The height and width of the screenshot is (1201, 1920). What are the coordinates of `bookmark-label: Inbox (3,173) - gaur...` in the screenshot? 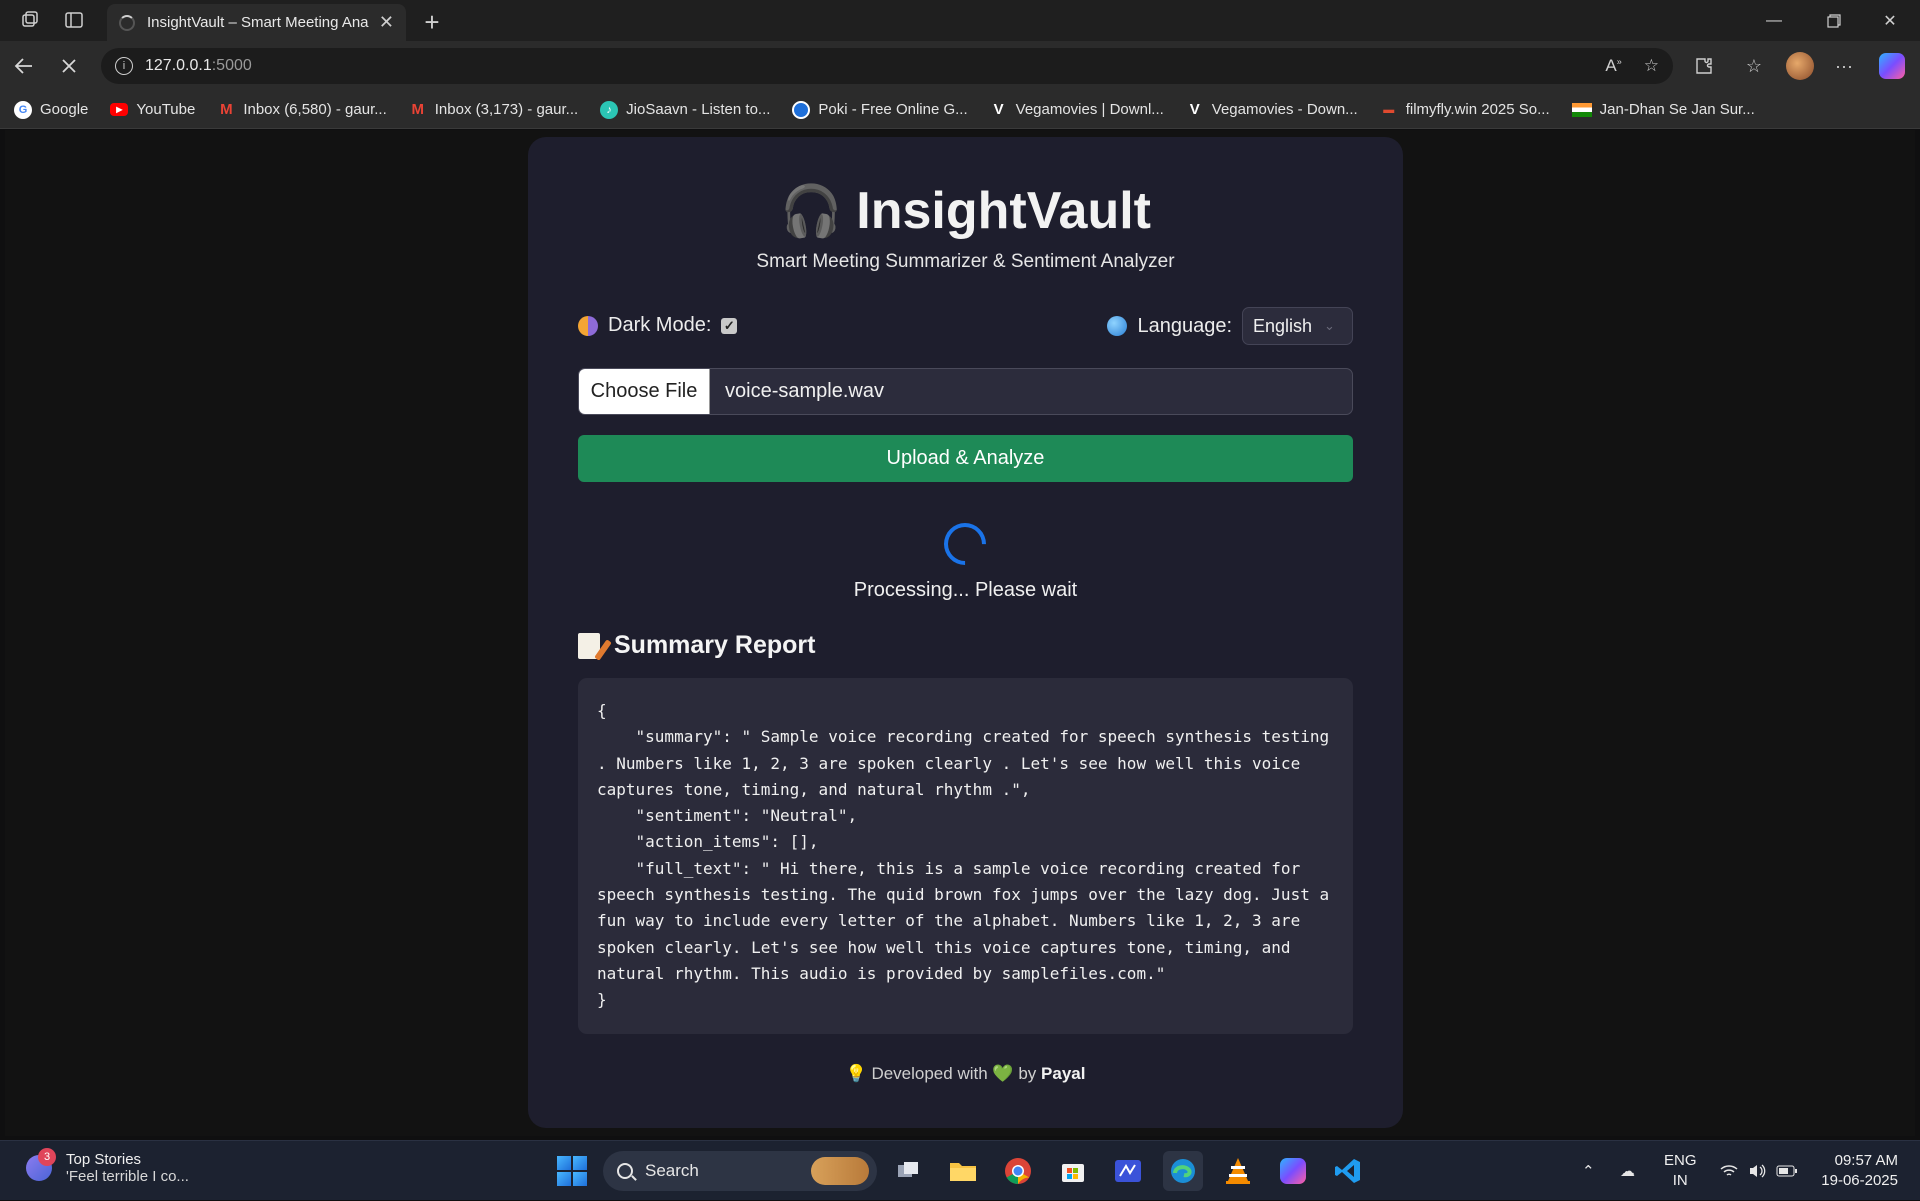 It's located at (506, 109).